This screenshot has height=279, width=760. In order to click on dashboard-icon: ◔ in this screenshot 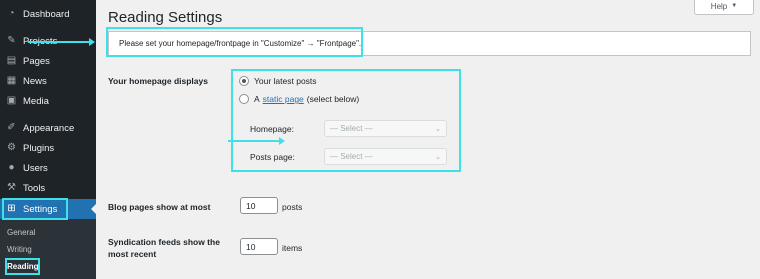, I will do `click(11, 13)`.